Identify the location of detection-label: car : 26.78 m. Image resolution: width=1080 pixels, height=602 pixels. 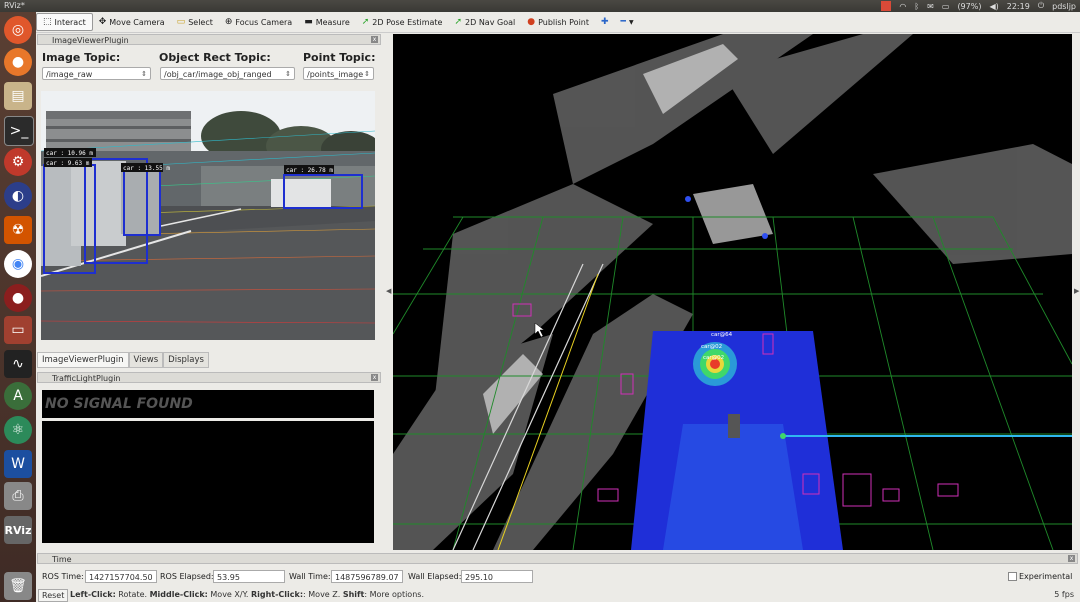
(309, 170).